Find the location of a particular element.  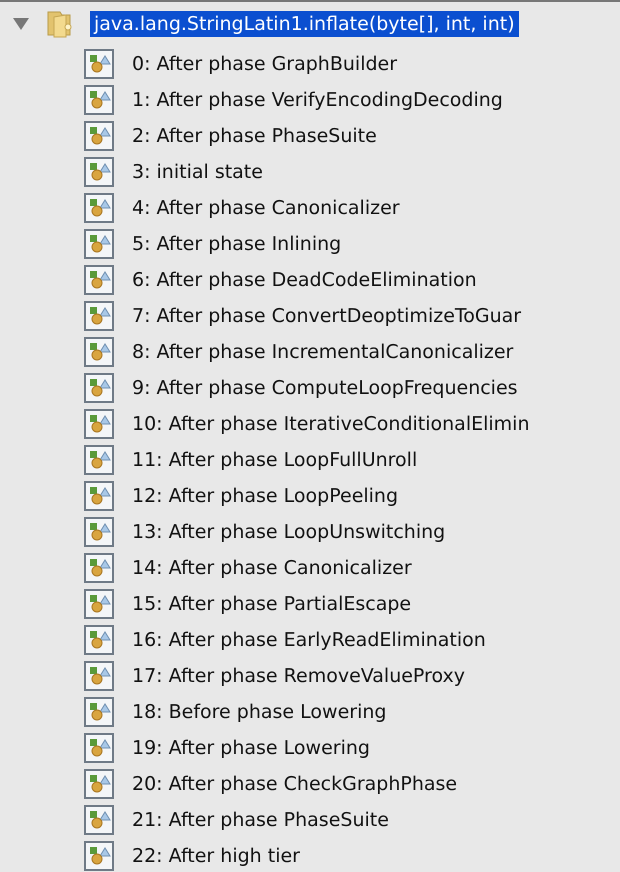

tree-item-label: 8: After phase IncrementalCanonicalizer is located at coordinates (323, 352).